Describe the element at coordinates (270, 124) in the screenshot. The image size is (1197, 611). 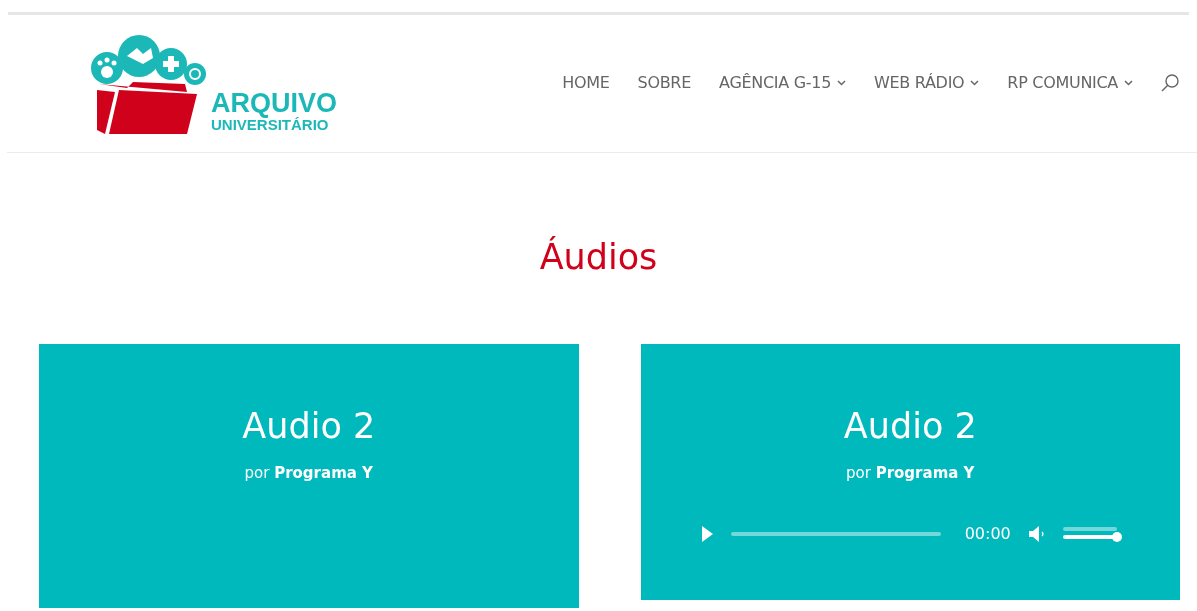
I see `logo-subtitle: UNIVERSITÁRIO` at that location.